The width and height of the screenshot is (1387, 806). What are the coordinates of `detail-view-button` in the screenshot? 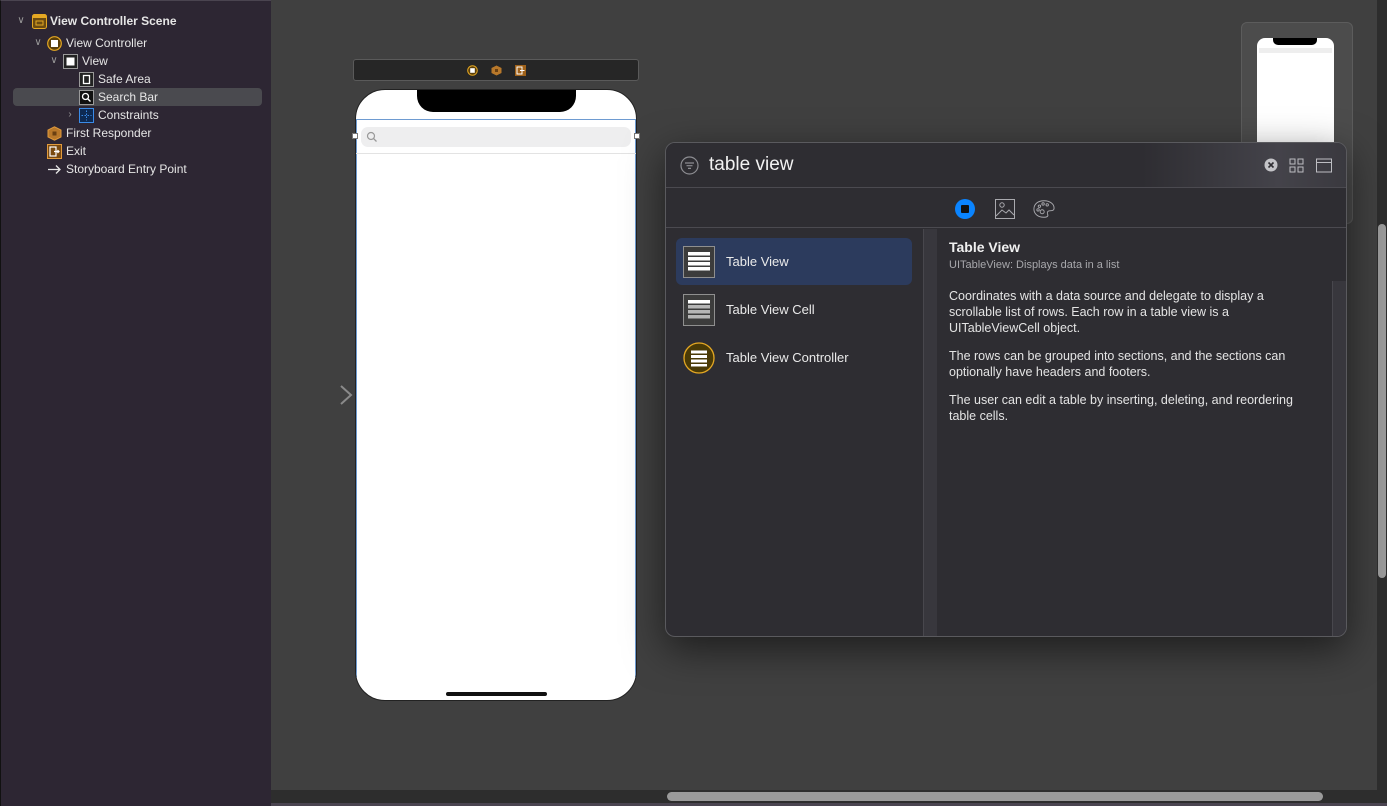 It's located at (1324, 165).